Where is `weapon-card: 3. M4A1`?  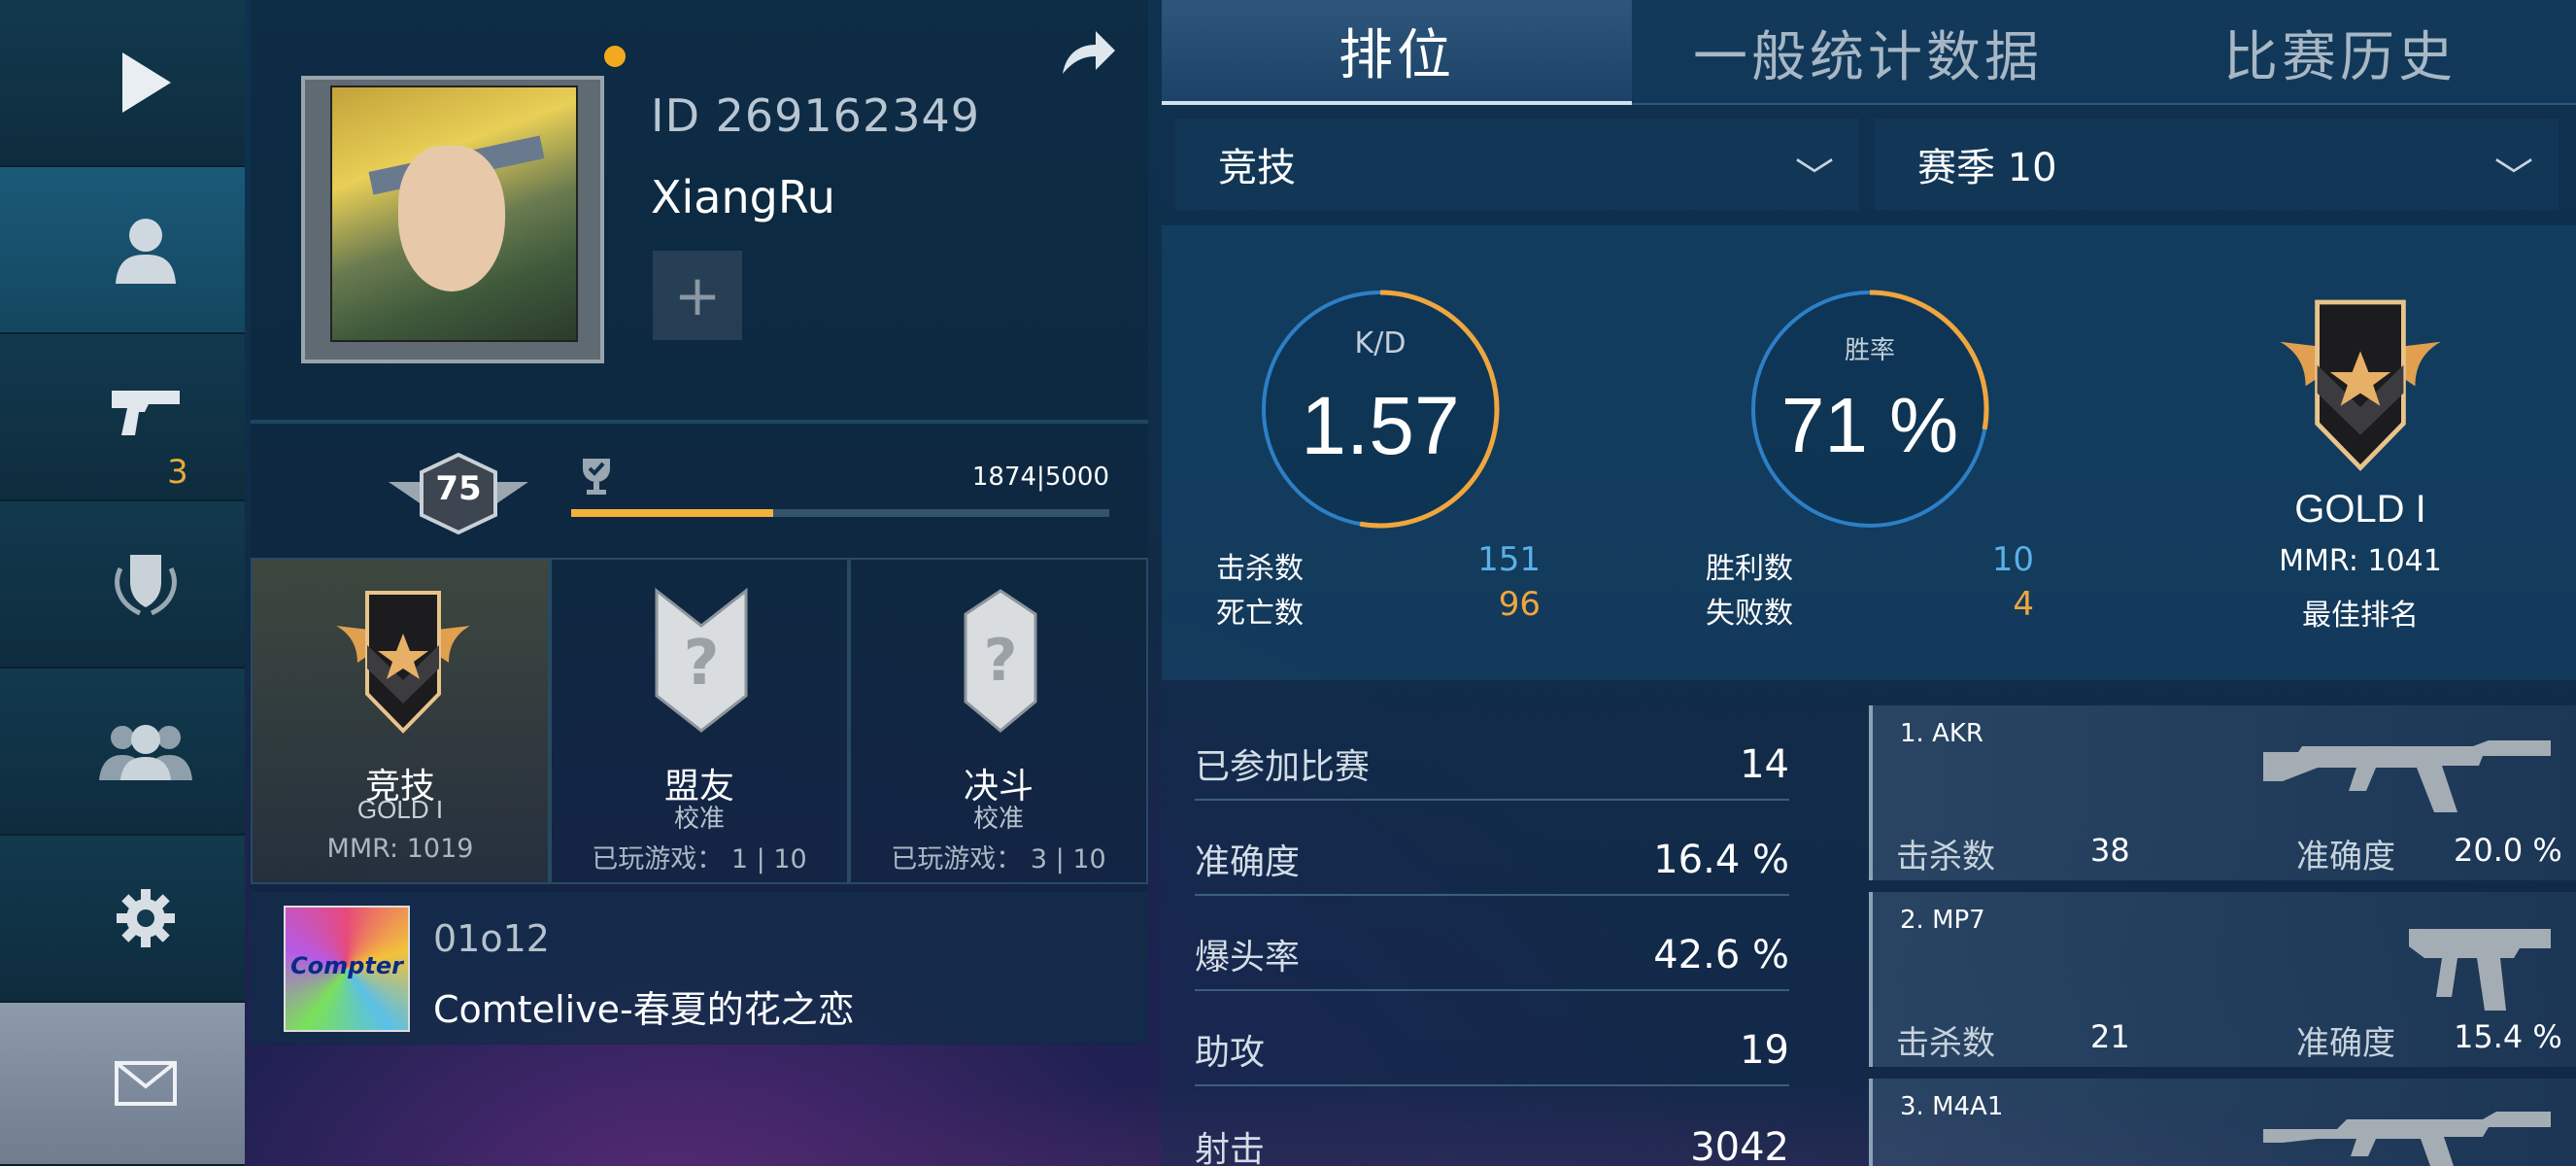 weapon-card: 3. M4A1 is located at coordinates (2222, 1122).